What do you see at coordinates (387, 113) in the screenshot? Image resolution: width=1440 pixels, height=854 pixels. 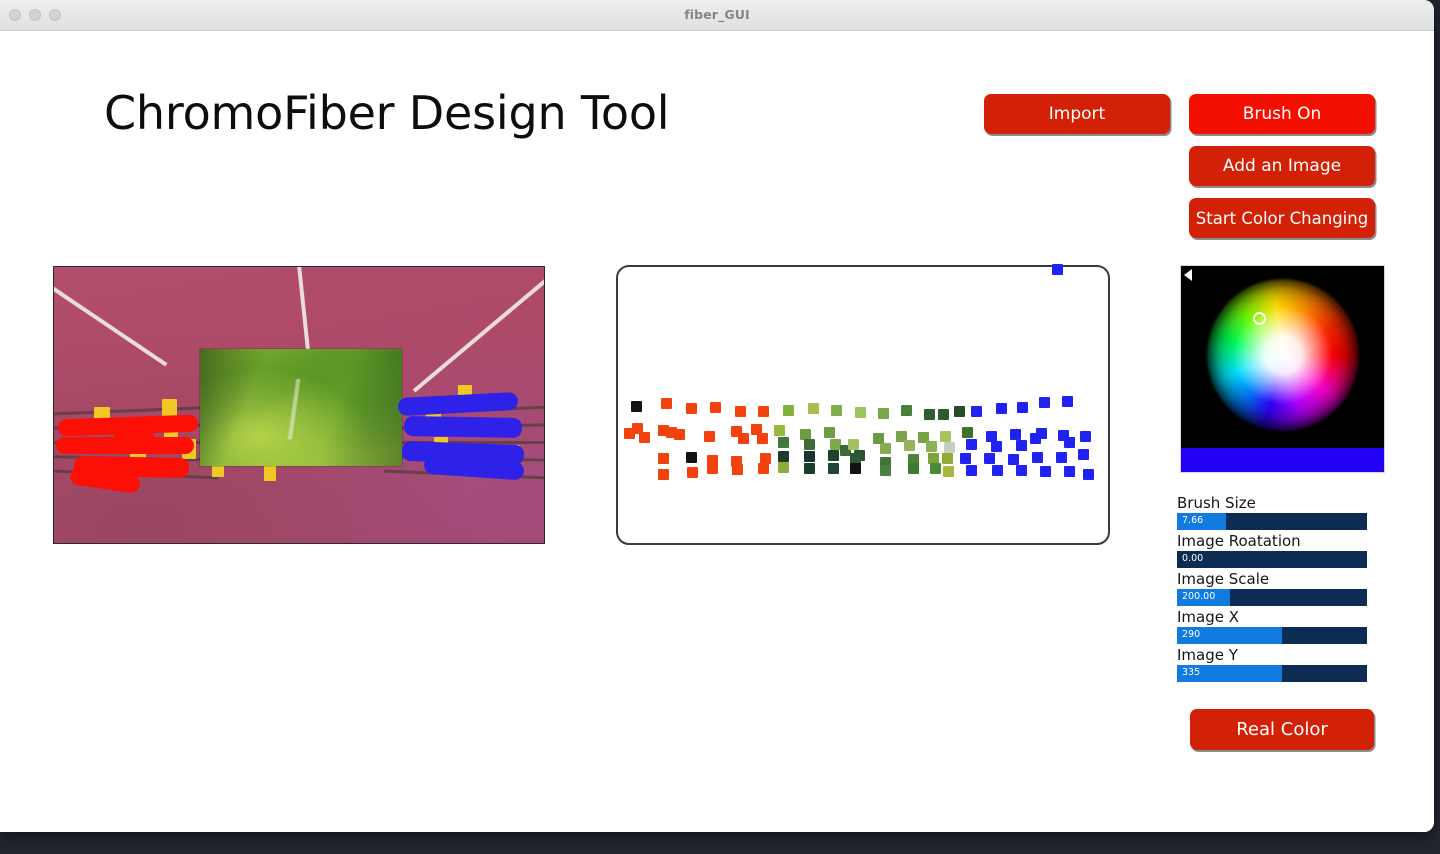 I see `page-title: ChromoFiber Design Tool` at bounding box center [387, 113].